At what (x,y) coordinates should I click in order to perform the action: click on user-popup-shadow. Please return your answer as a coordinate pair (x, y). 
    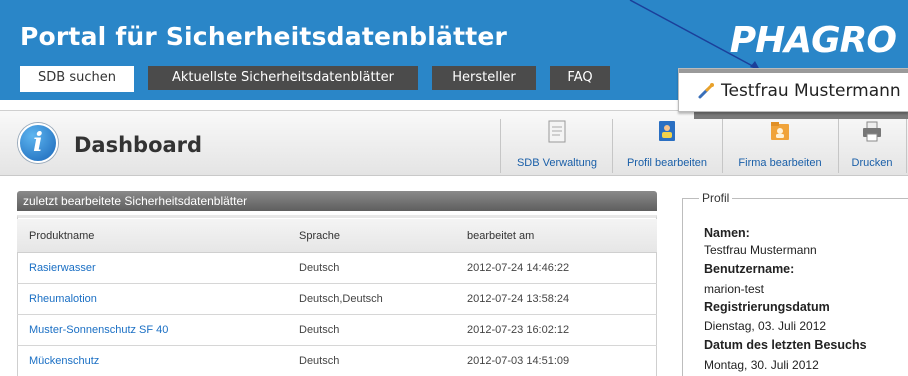
    Looking at the image, I should click on (801, 115).